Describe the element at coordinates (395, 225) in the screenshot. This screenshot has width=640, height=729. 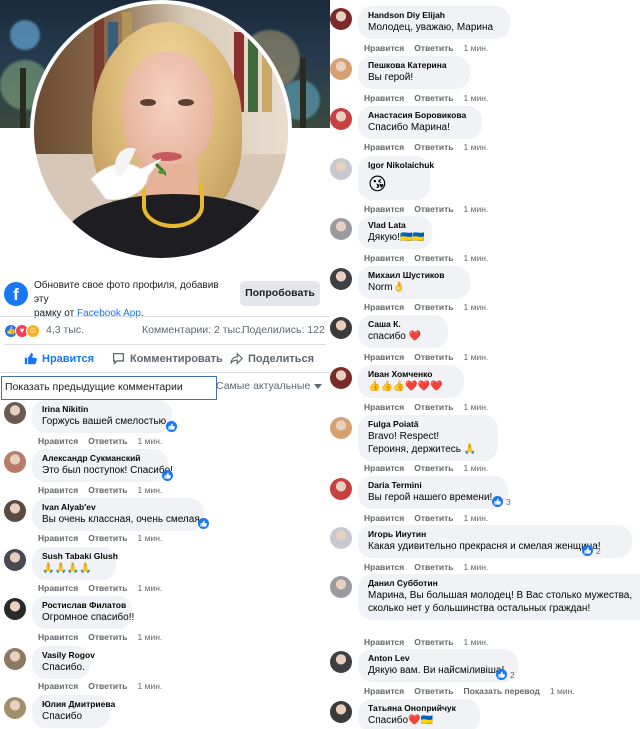
I see `commenter-name: Vlad Lata` at that location.